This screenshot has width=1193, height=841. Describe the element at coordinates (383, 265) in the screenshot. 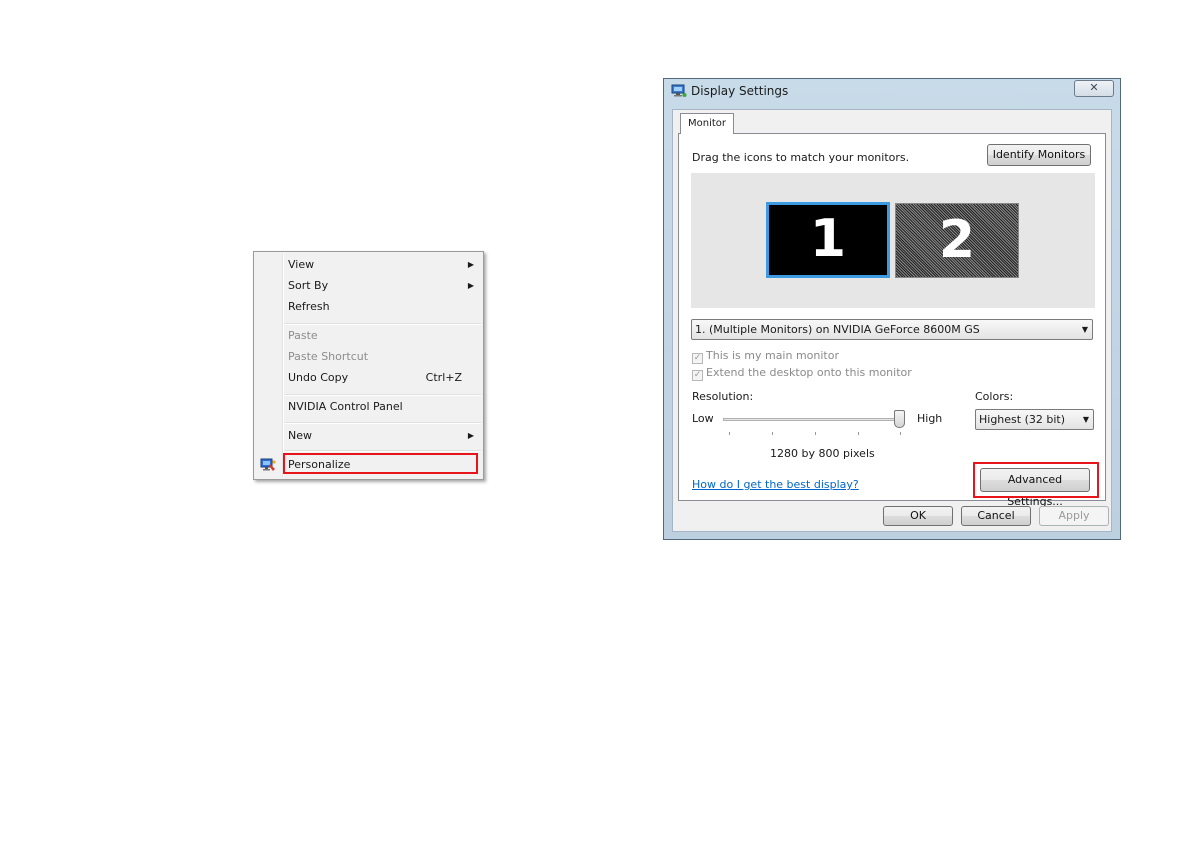

I see `menu-item-view: View ▶` at that location.